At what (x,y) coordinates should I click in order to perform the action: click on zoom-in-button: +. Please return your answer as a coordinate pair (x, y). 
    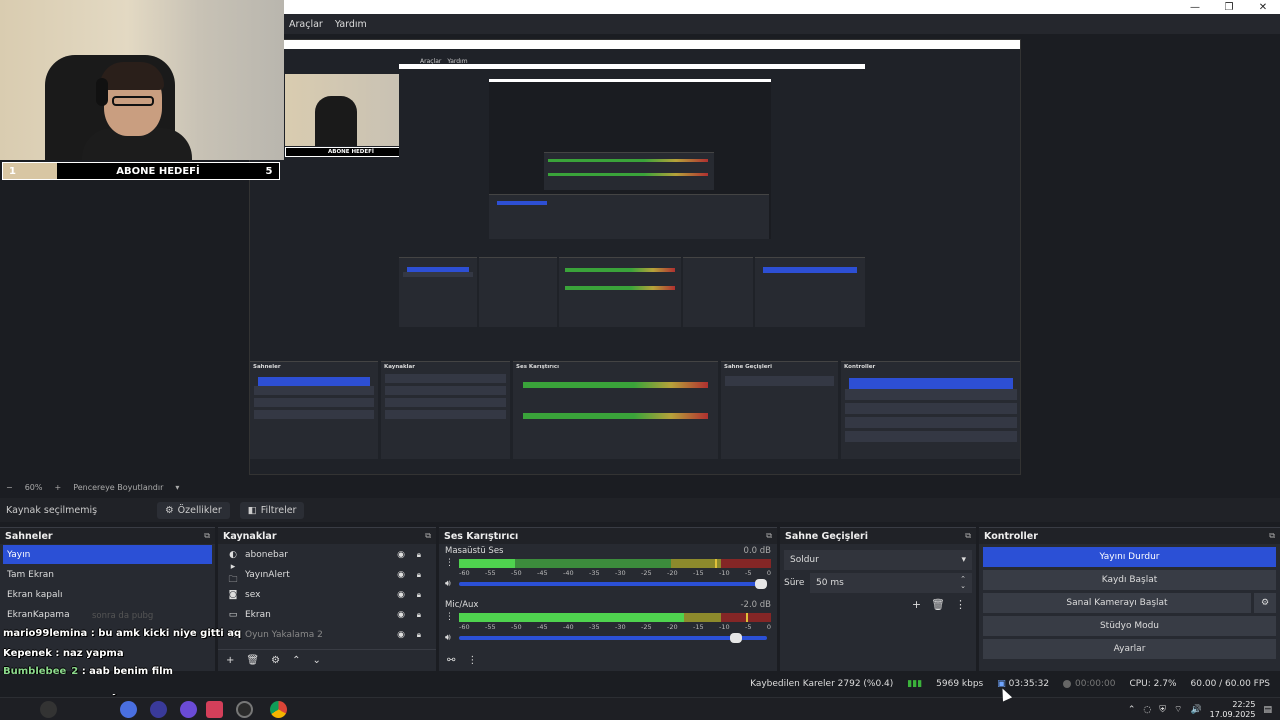
    Looking at the image, I should click on (57, 487).